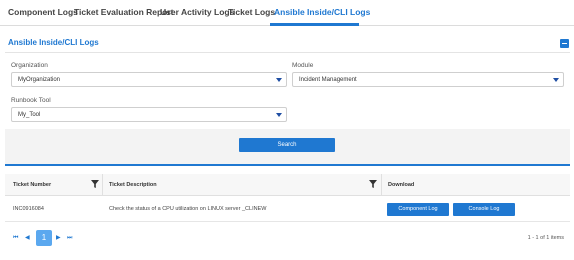  I want to click on panel-title: Ansible Inside/CLI Logs, so click(53, 42).